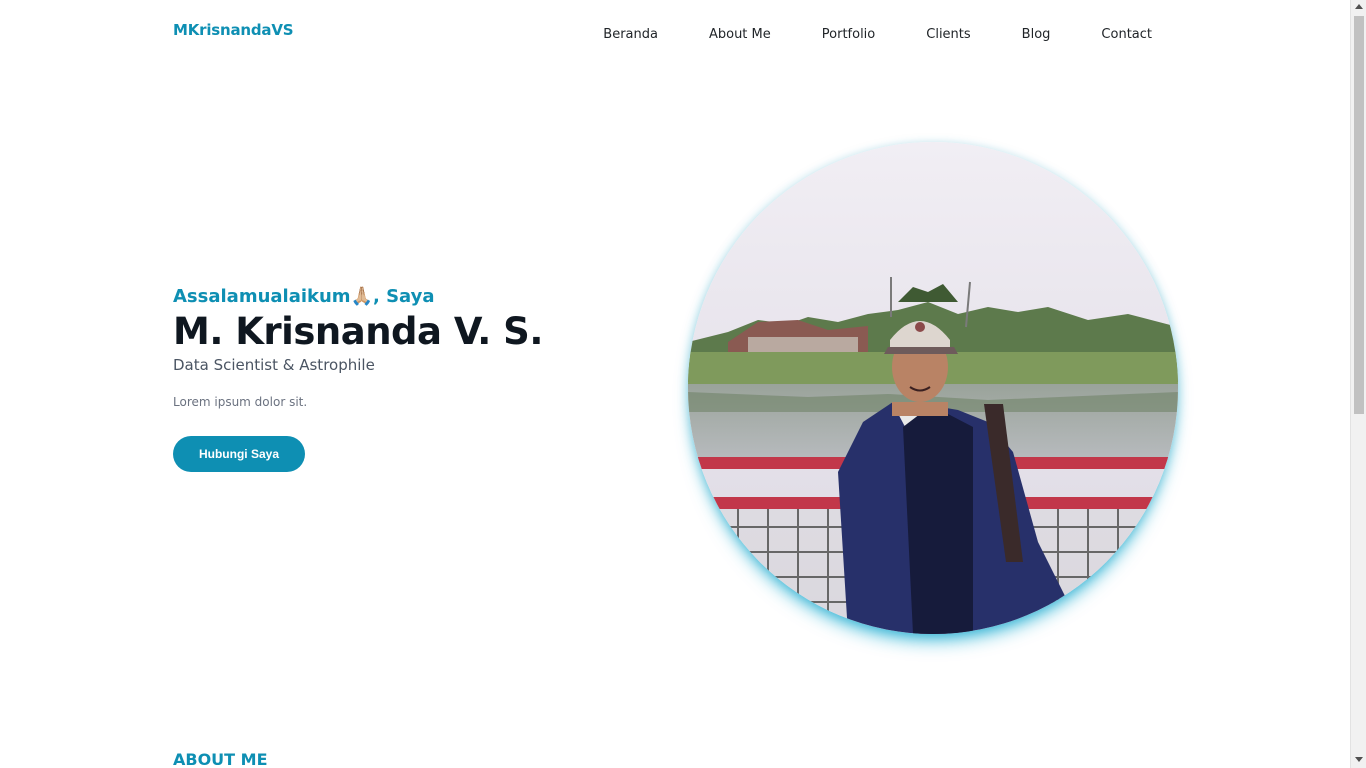 This screenshot has width=1366, height=768. I want to click on nav-link-portfolio: Portfolio, so click(848, 34).